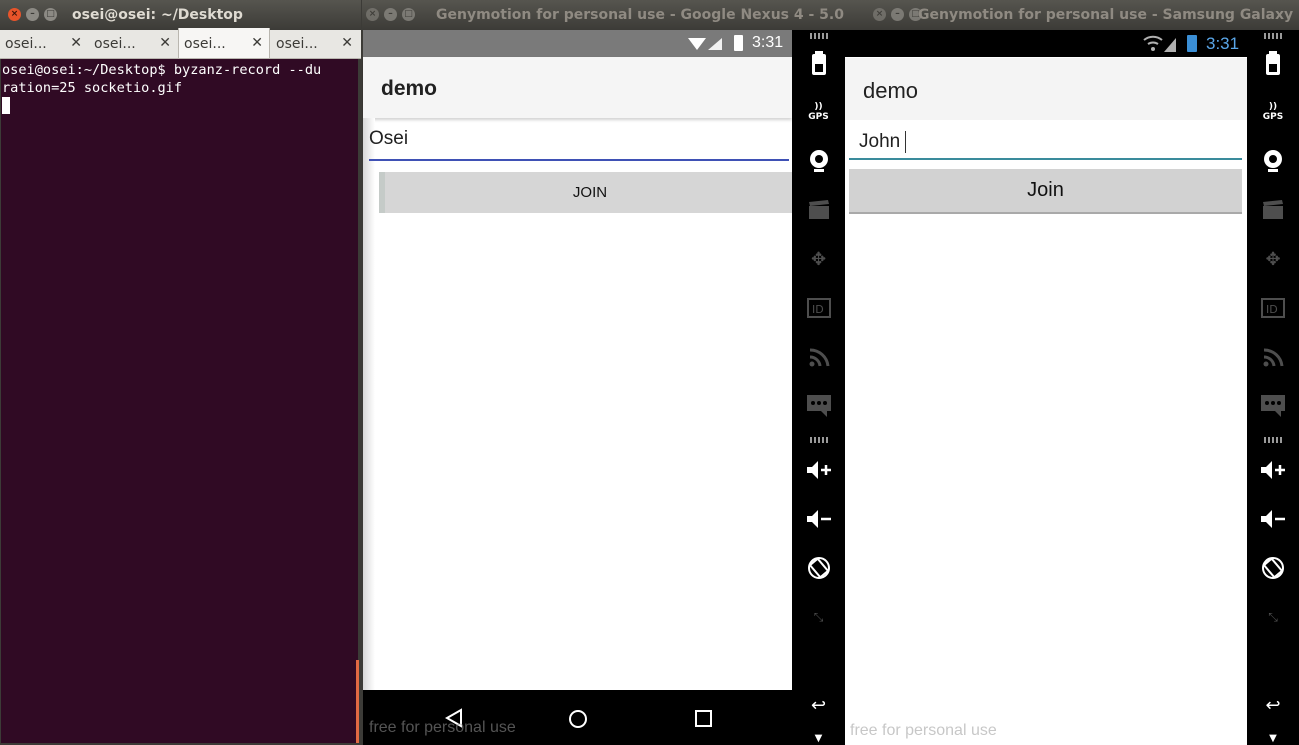  What do you see at coordinates (162, 70) in the screenshot?
I see `terminal-line: osei@osei:~/Desktop$ byzanz-record --du` at bounding box center [162, 70].